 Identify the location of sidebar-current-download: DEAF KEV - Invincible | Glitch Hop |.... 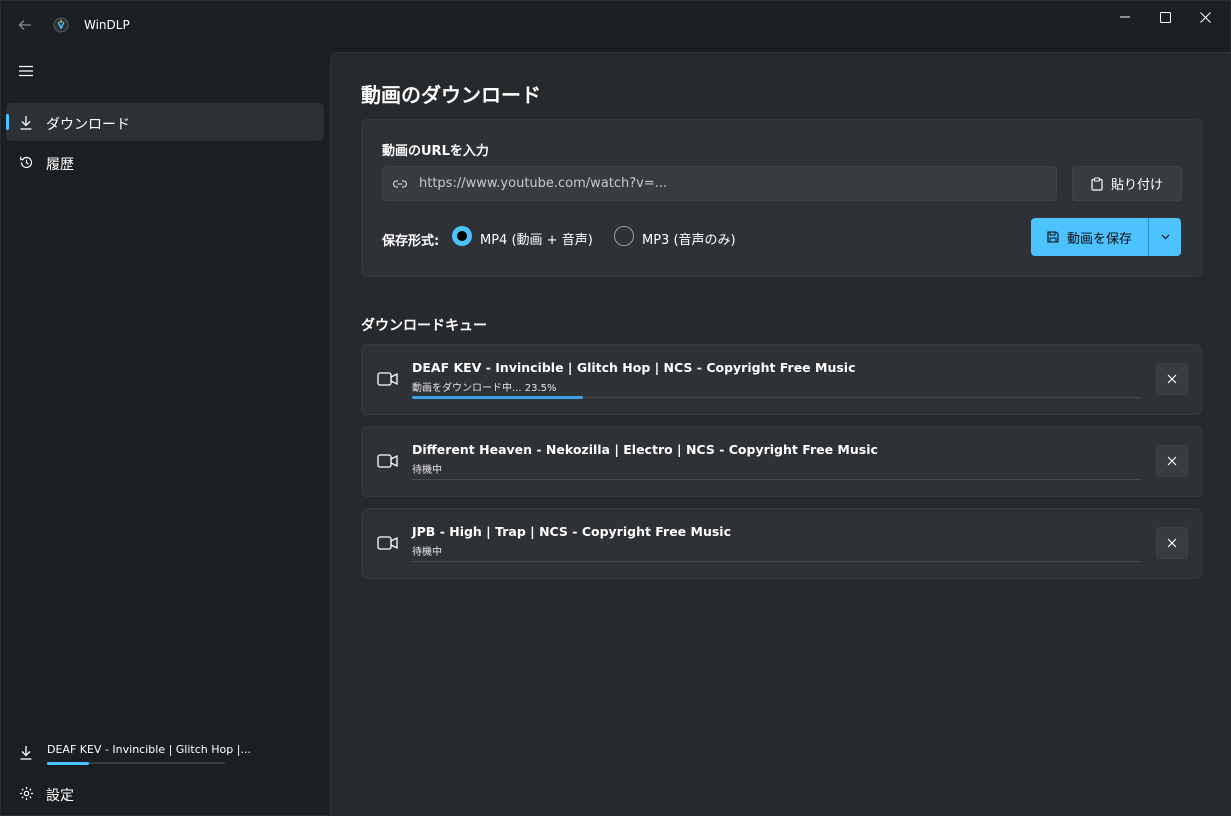
(165, 756).